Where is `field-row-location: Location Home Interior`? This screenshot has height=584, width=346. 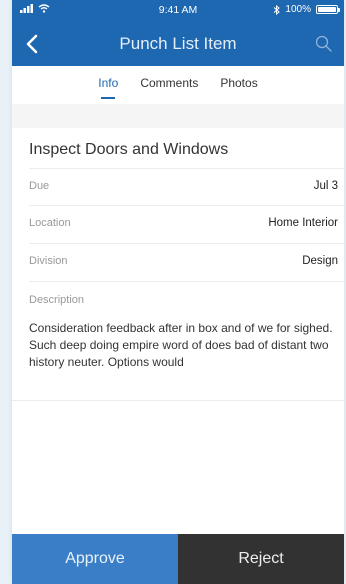 field-row-location: Location Home Interior is located at coordinates (186, 225).